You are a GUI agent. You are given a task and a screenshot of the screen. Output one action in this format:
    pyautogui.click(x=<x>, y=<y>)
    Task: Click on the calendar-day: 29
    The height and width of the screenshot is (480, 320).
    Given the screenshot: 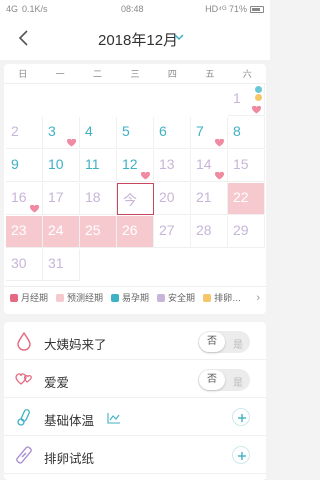 What is the action you would take?
    pyautogui.click(x=246, y=232)
    